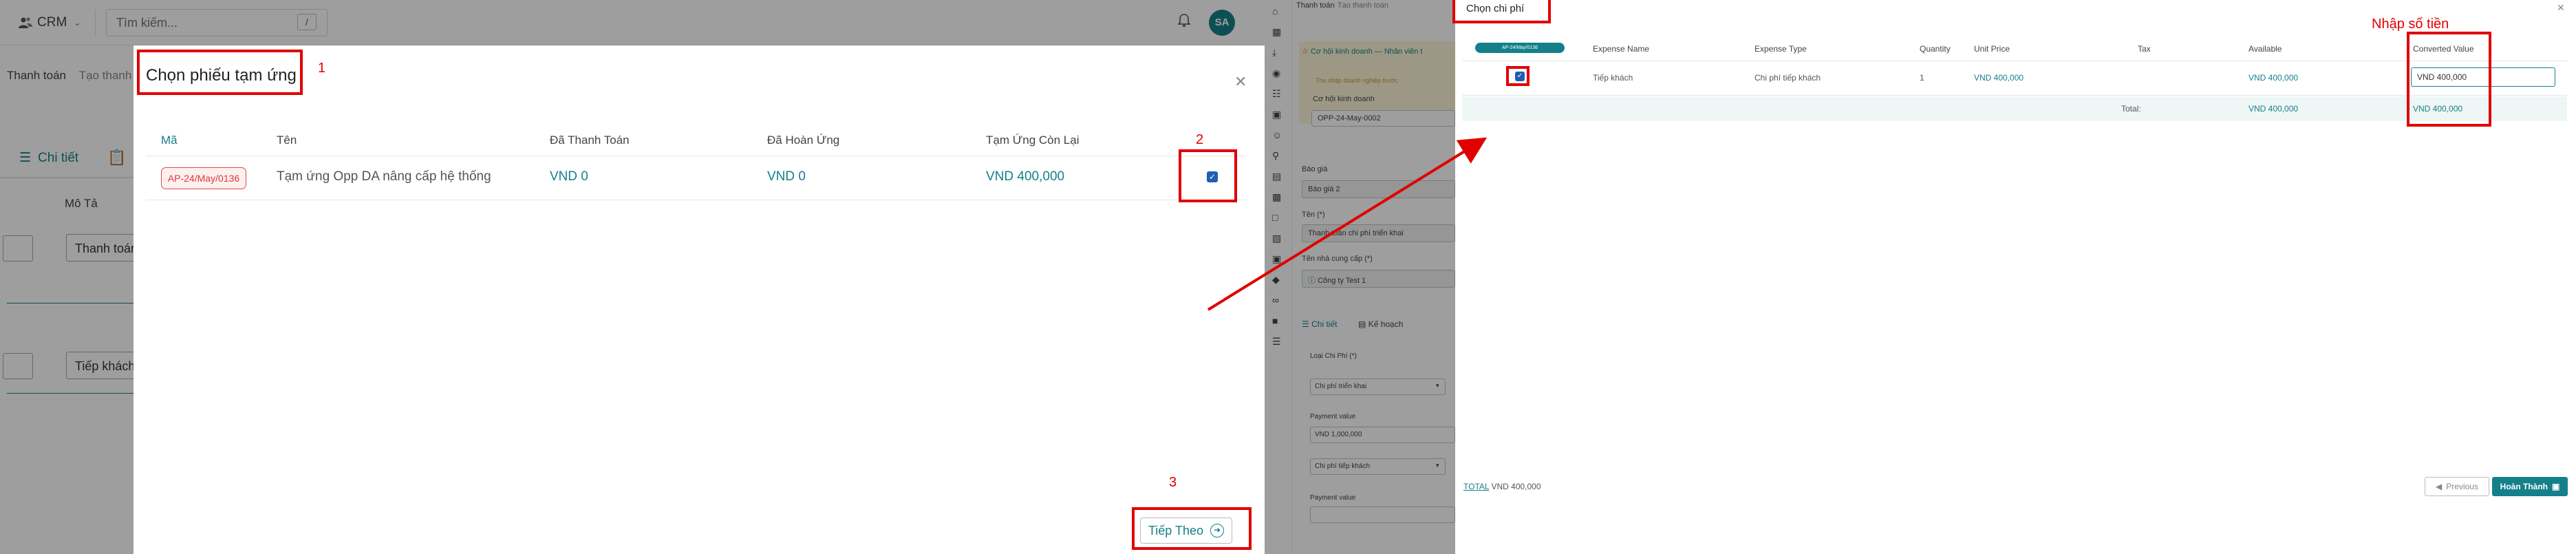  I want to click on footer-total-value: VND 400,000, so click(1516, 487).